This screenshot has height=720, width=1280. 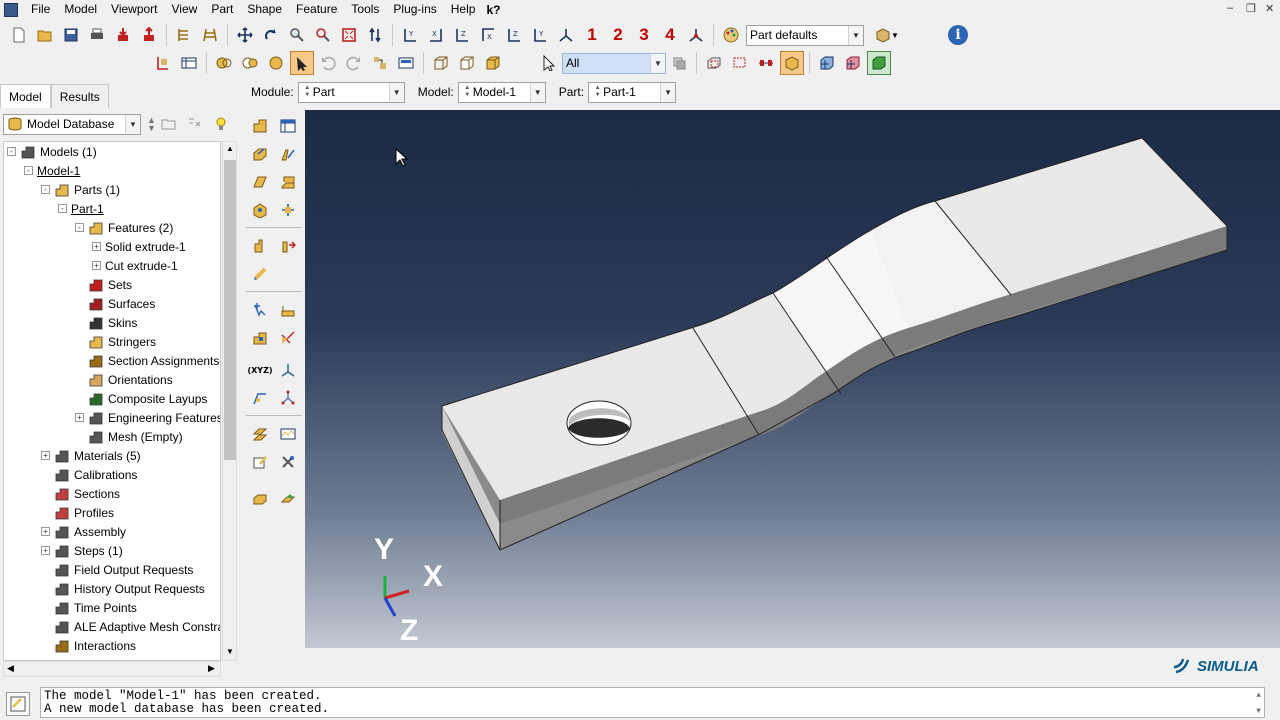 I want to click on menu-plugins: Plug-ins, so click(x=414, y=9).